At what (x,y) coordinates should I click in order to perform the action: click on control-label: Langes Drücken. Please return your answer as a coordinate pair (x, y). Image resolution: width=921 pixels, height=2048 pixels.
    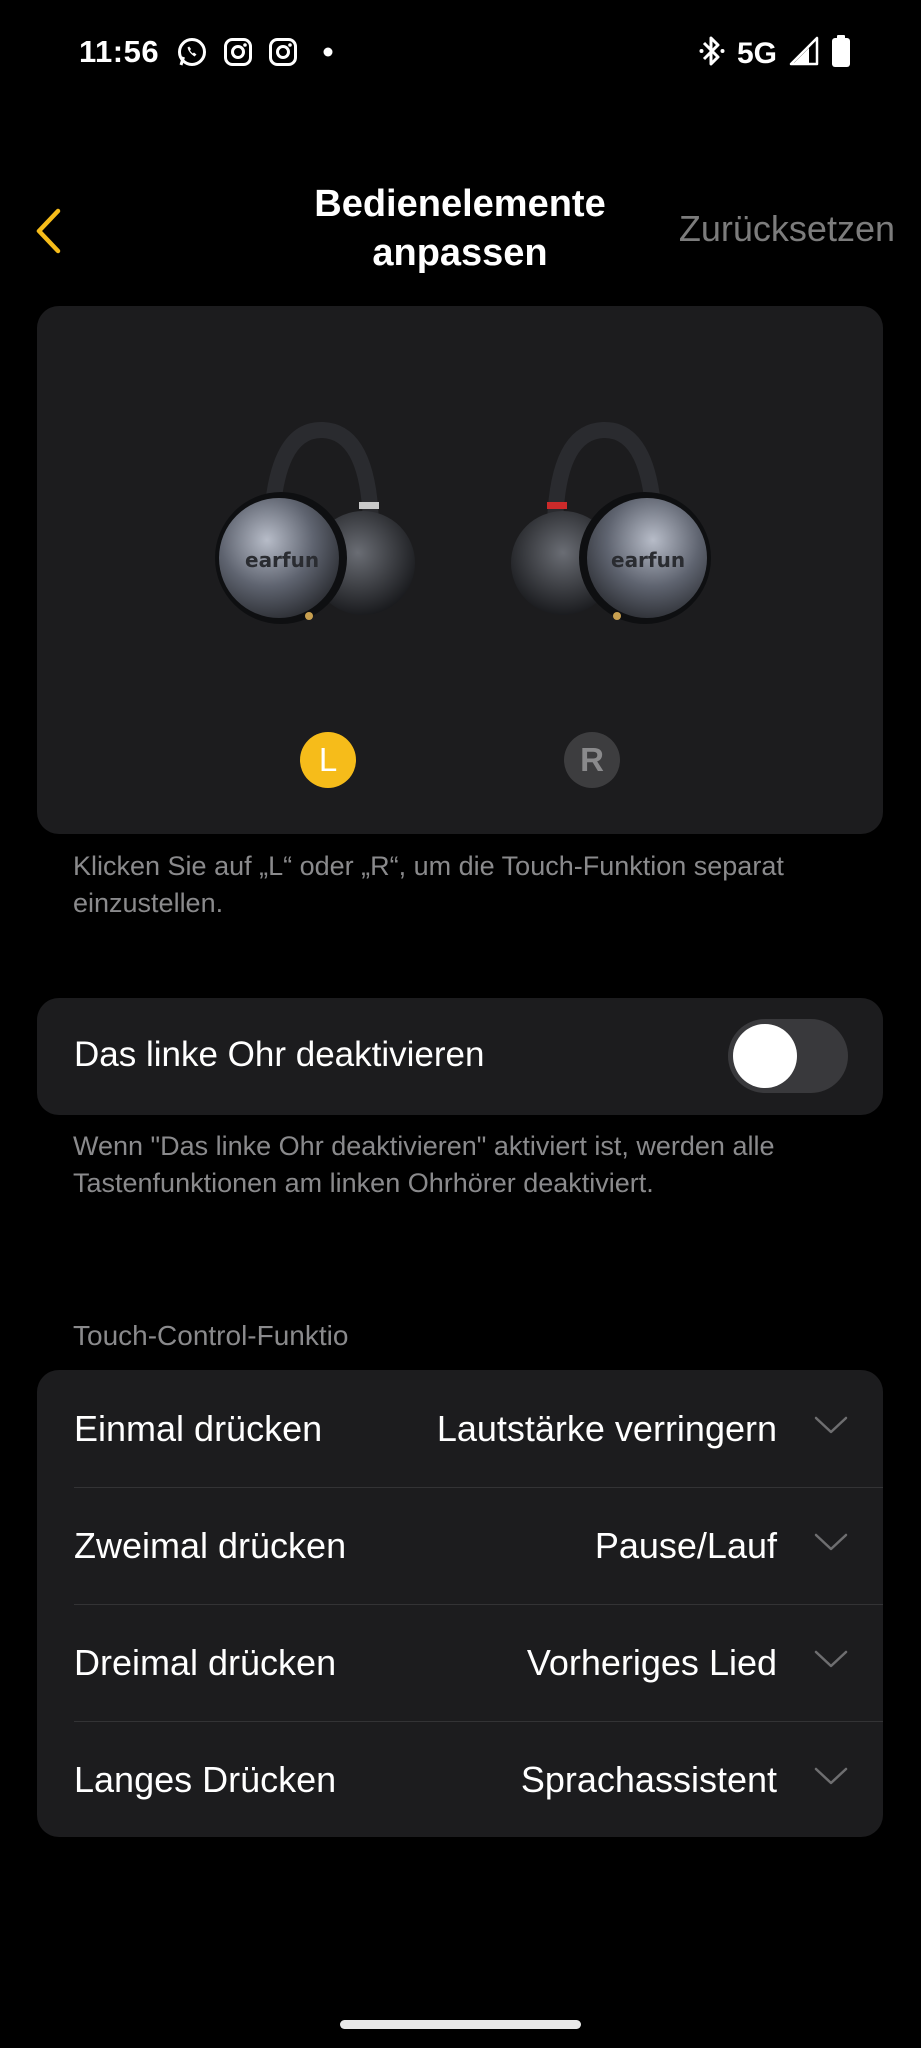
    Looking at the image, I should click on (205, 1779).